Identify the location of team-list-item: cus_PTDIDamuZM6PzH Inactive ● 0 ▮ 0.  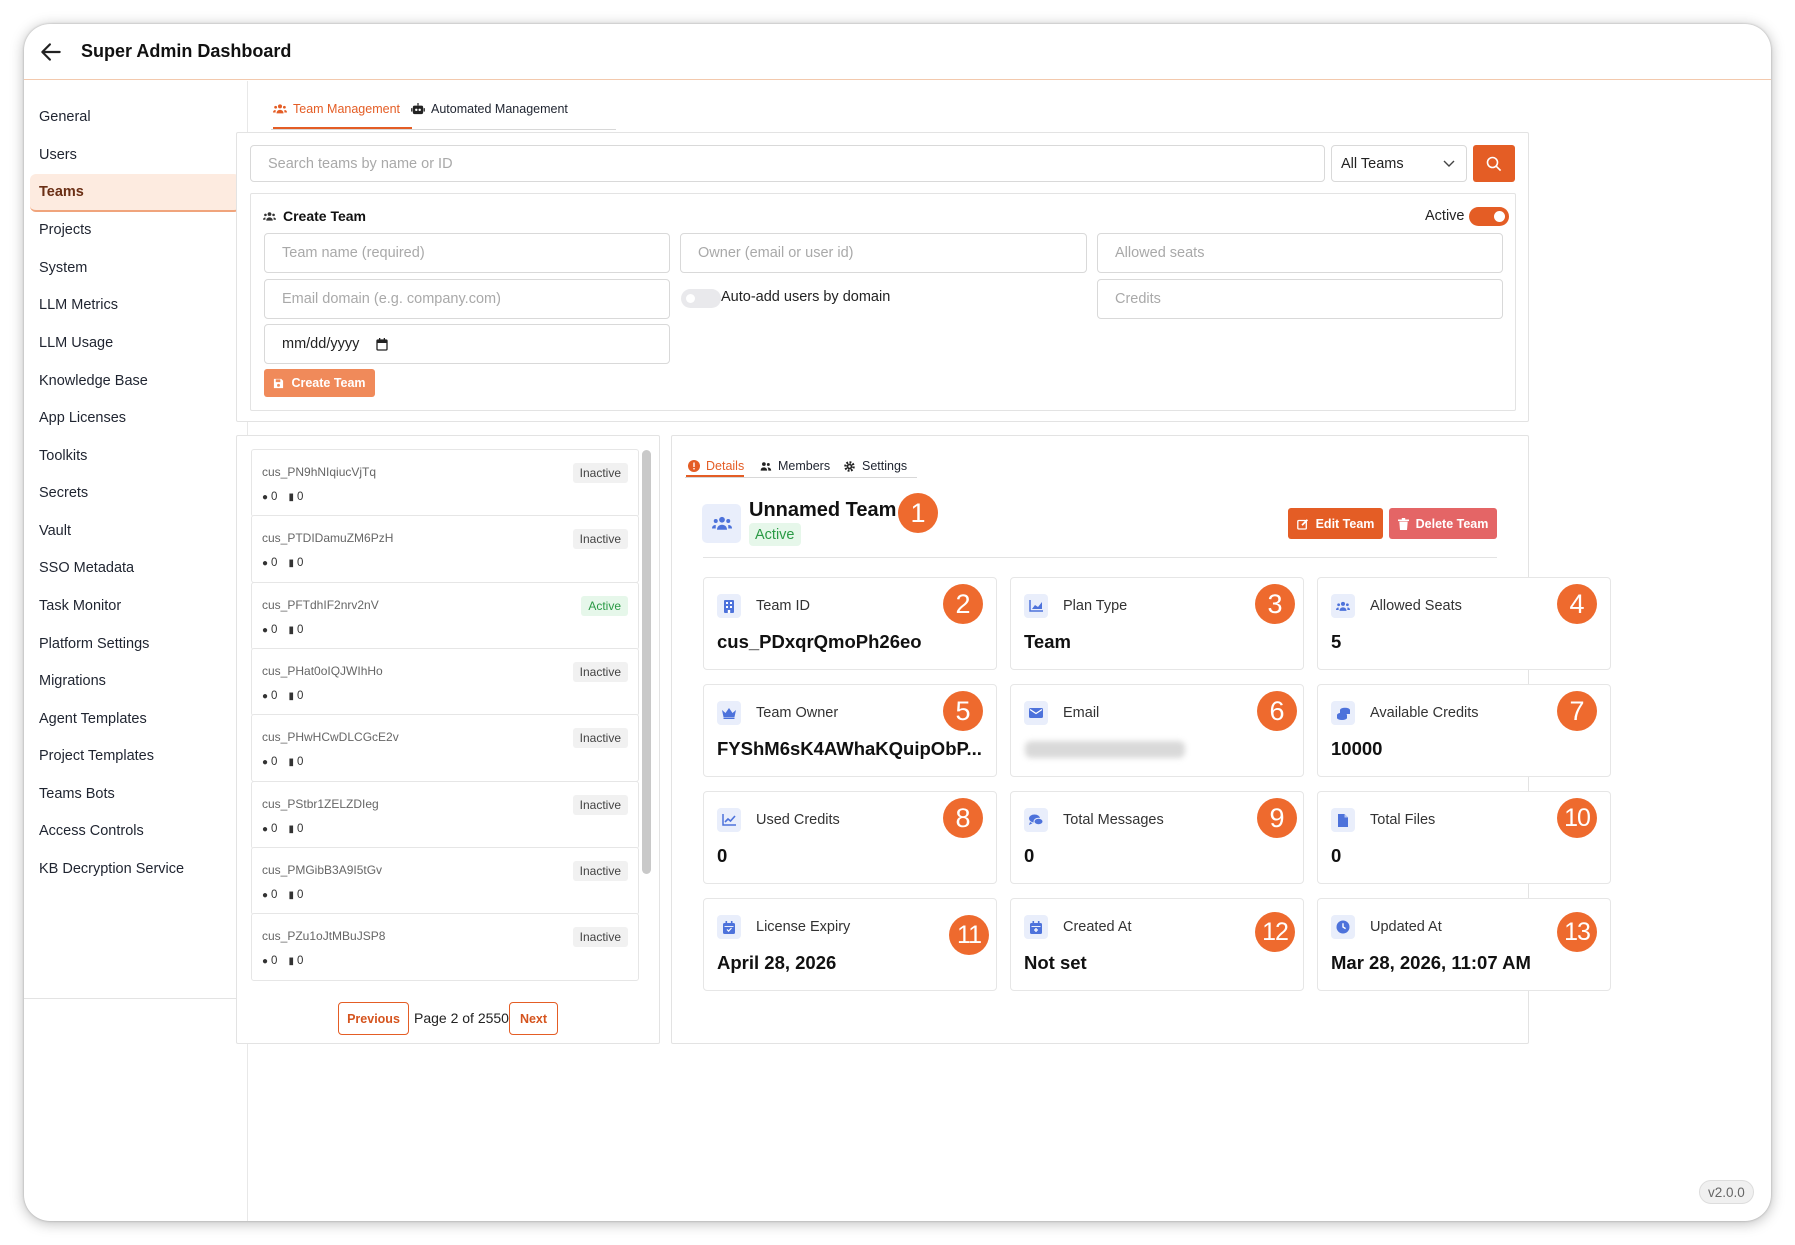
(445, 549).